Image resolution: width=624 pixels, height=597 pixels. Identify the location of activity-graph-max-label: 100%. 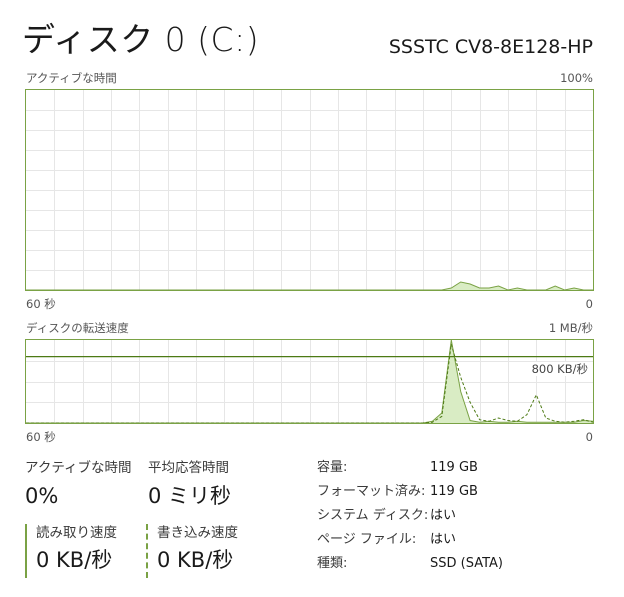
(576, 78).